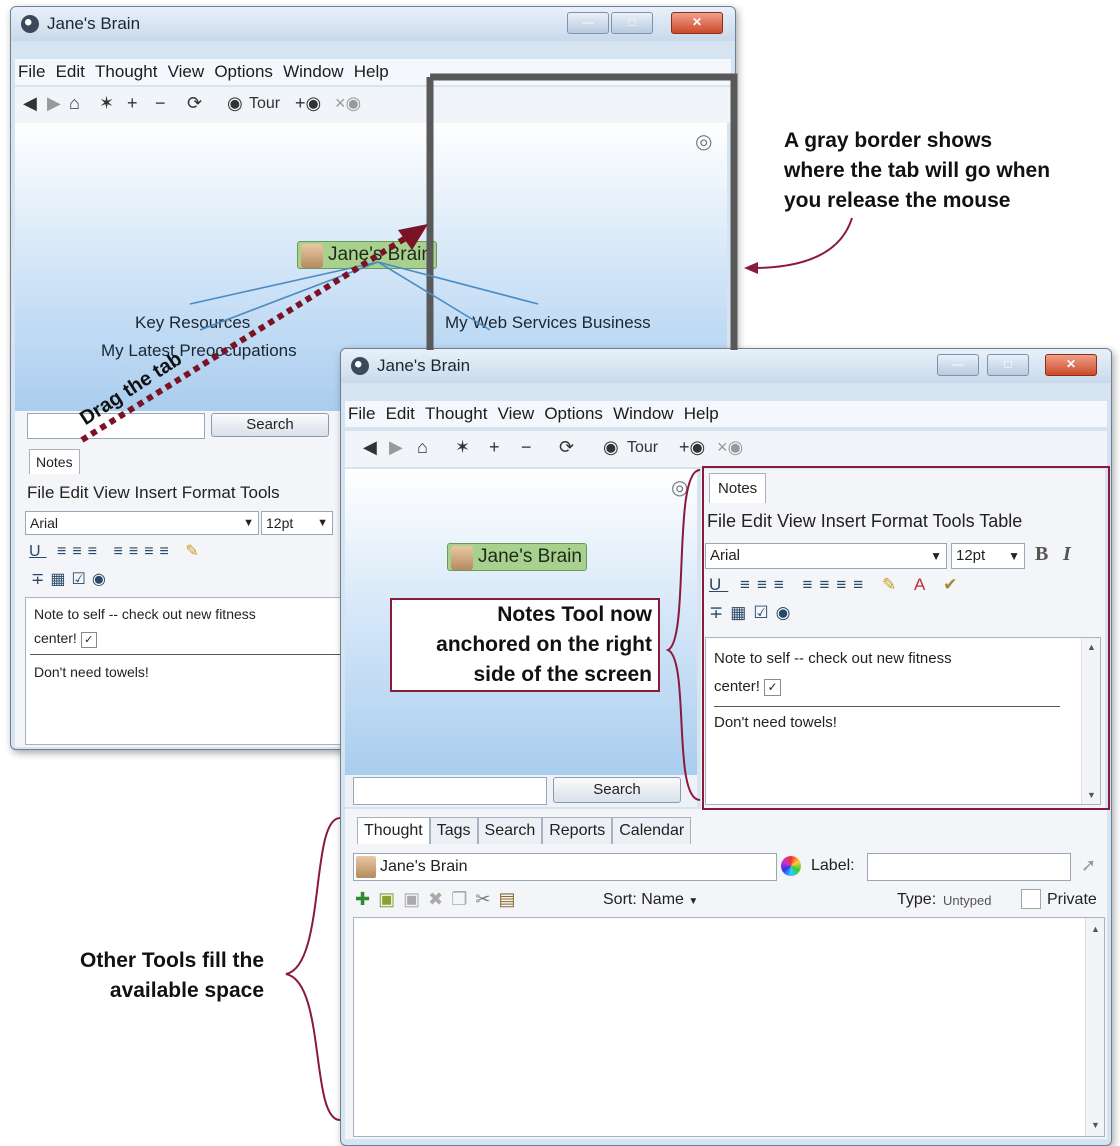 This screenshot has height=1146, width=1120. I want to click on front-central-thought: Jane's Brain, so click(517, 557).